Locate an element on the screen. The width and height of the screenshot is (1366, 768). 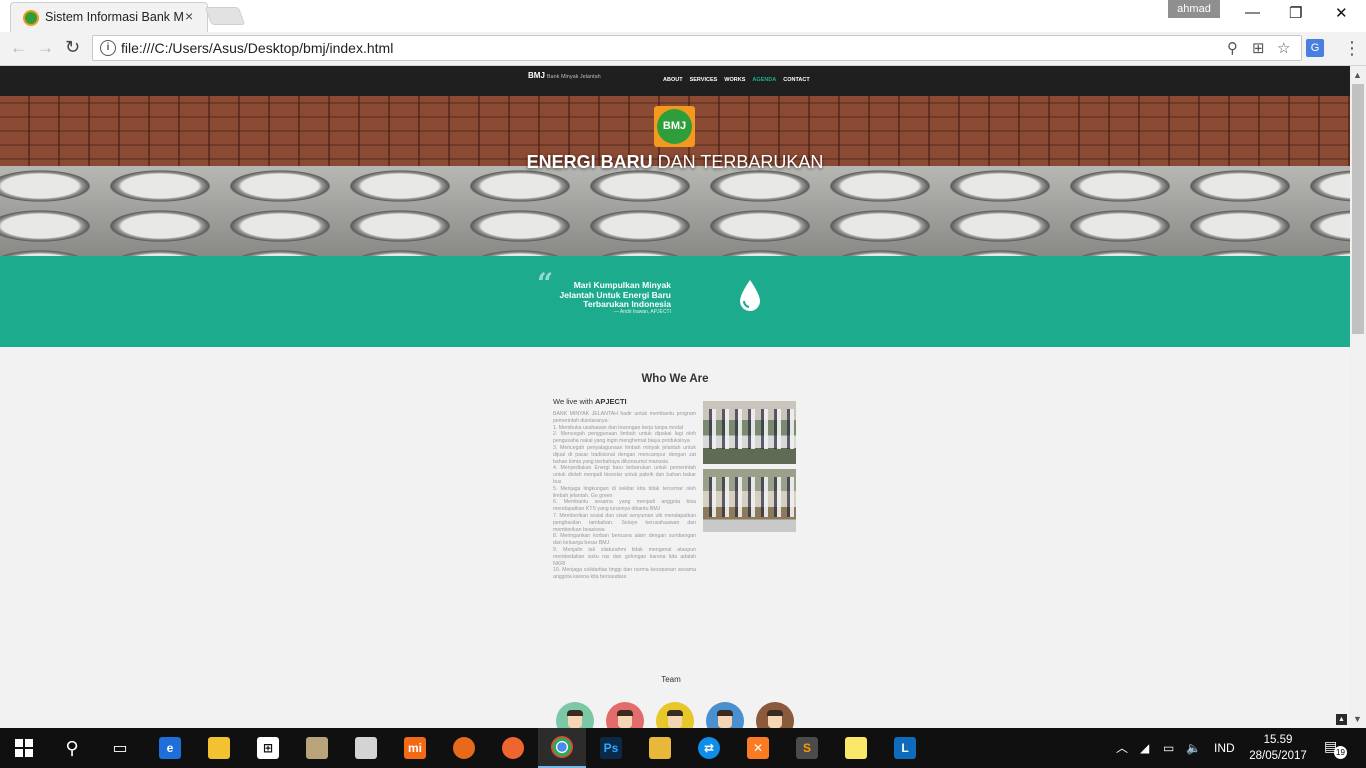
google-translate-extension-icon: G is located at coordinates (1315, 48).